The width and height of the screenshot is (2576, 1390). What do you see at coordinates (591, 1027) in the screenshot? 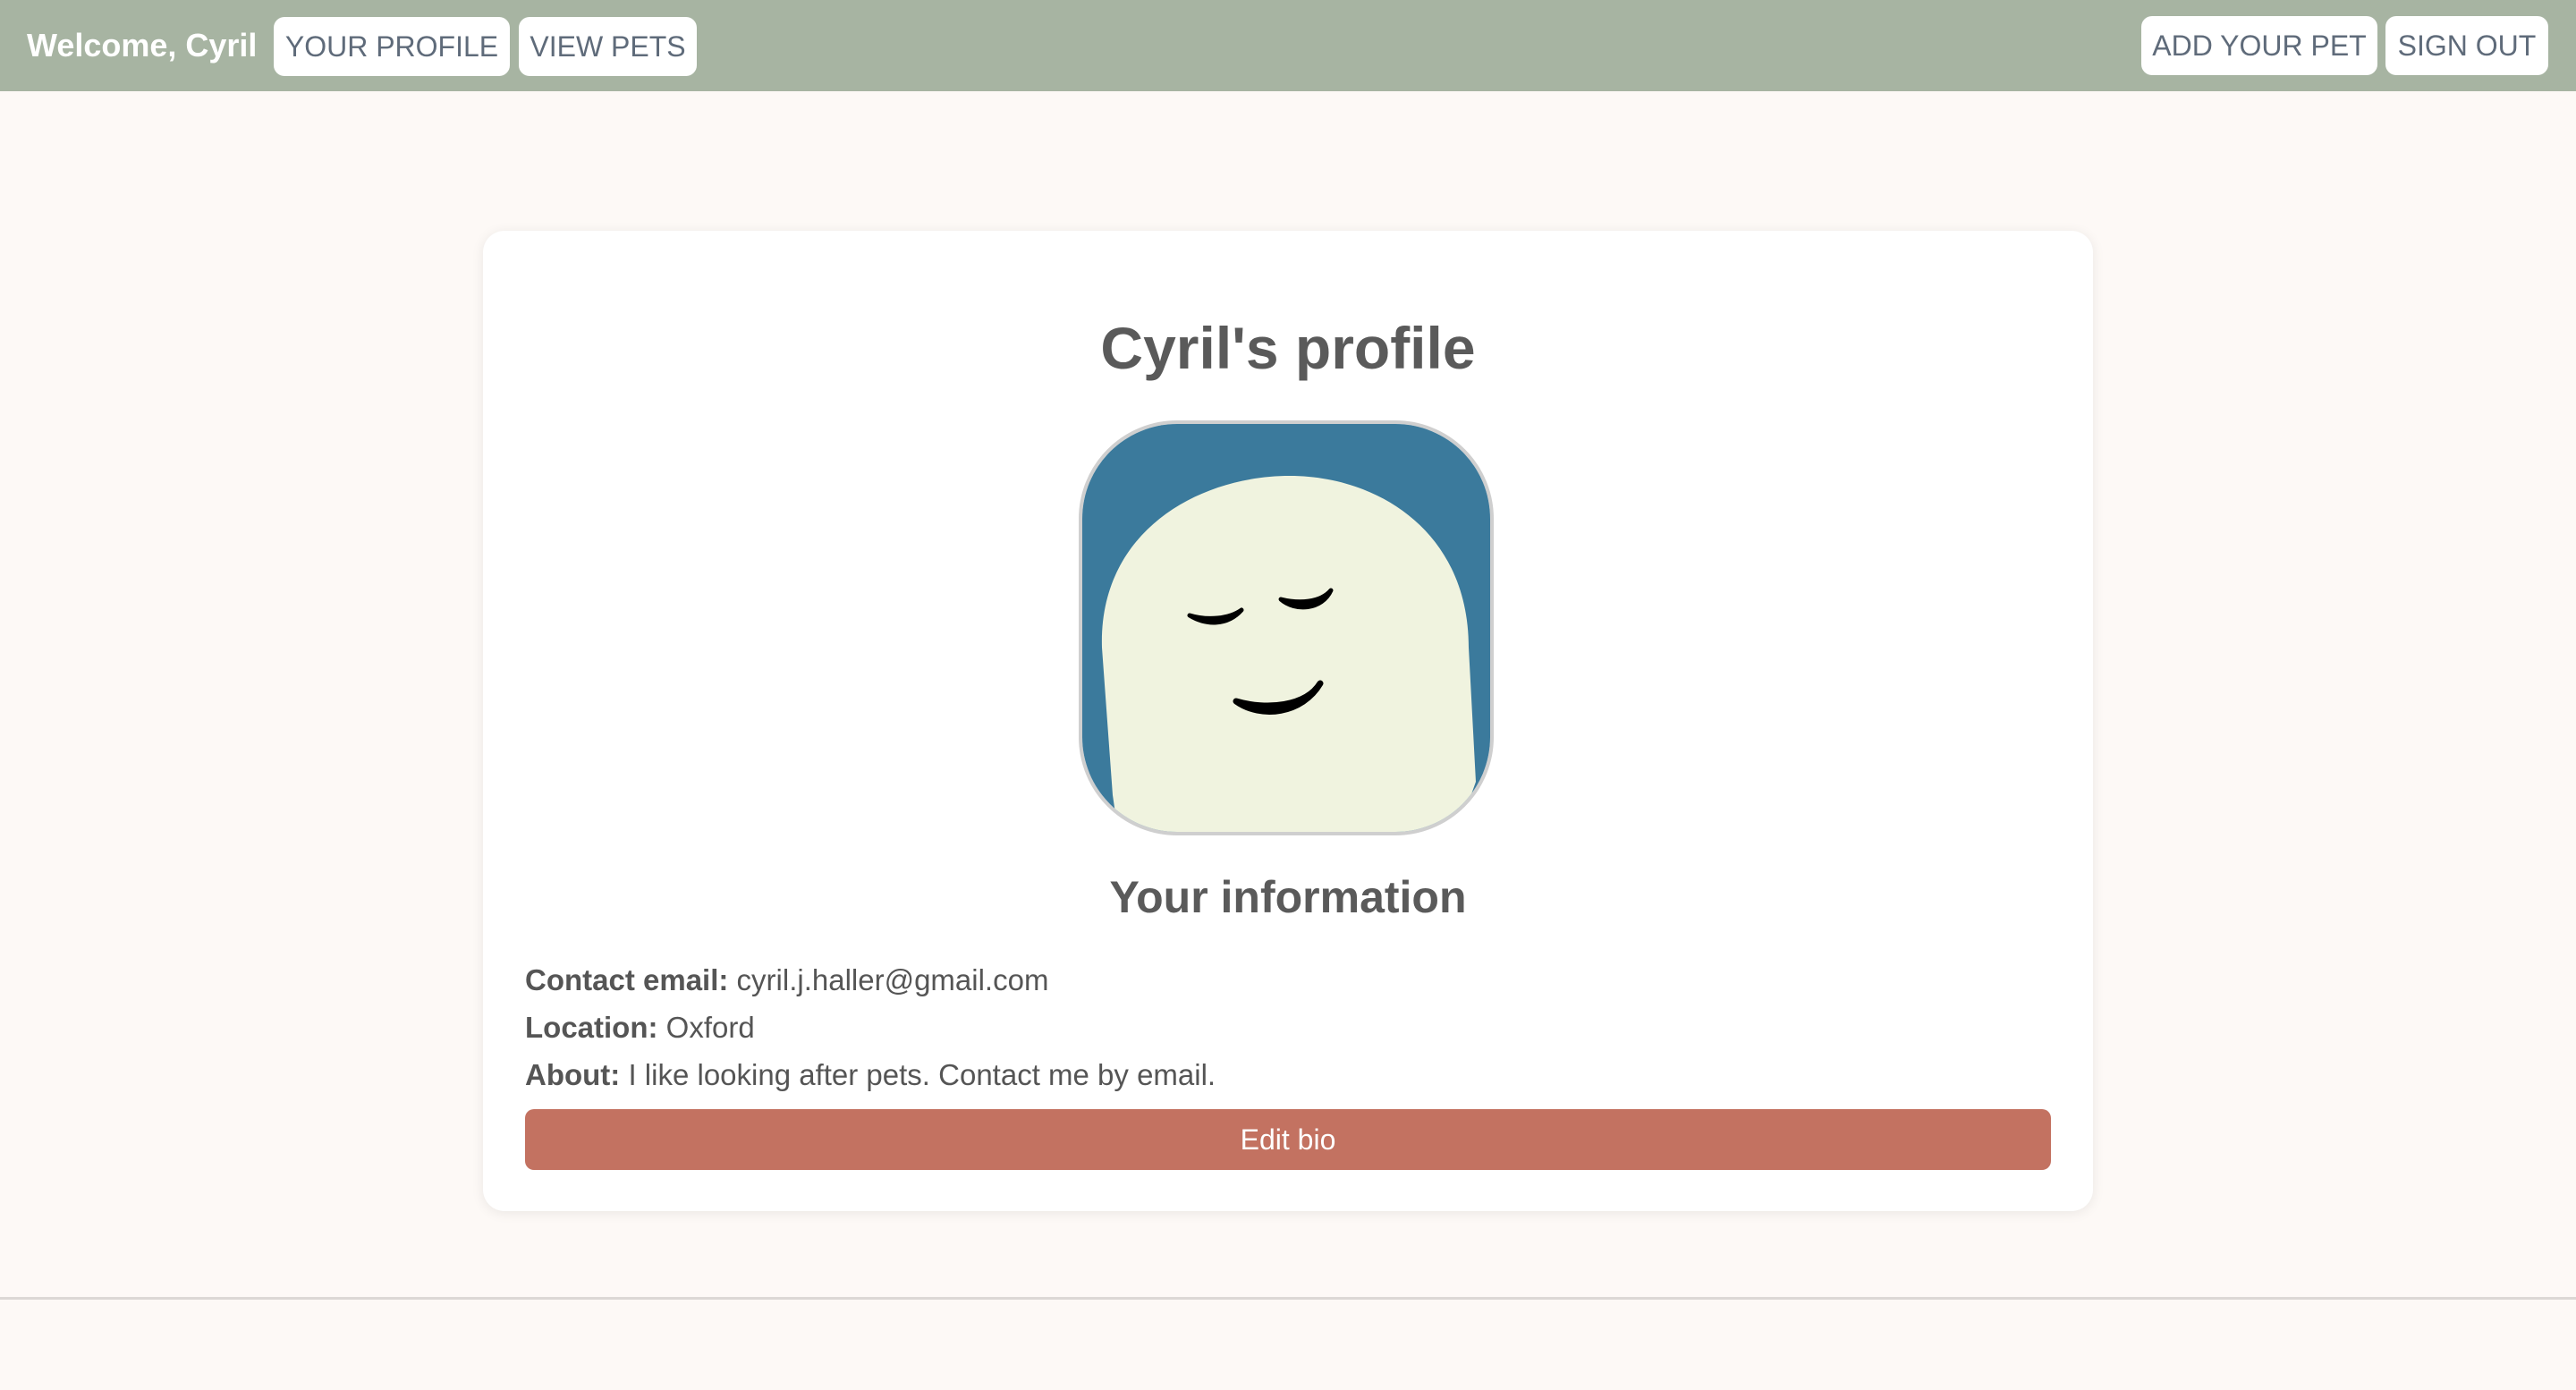
I see `location-label: Location:` at bounding box center [591, 1027].